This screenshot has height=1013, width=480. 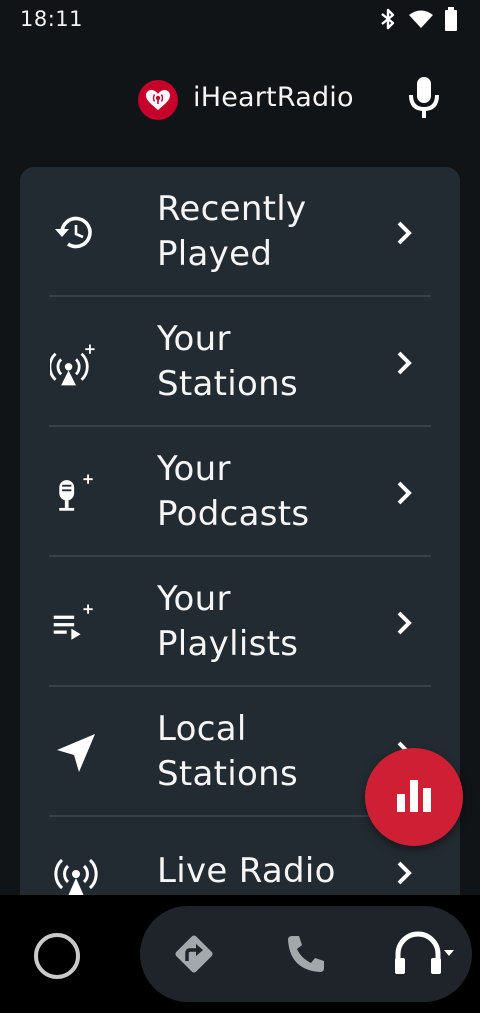 What do you see at coordinates (421, 19) in the screenshot?
I see `wifi-icon` at bounding box center [421, 19].